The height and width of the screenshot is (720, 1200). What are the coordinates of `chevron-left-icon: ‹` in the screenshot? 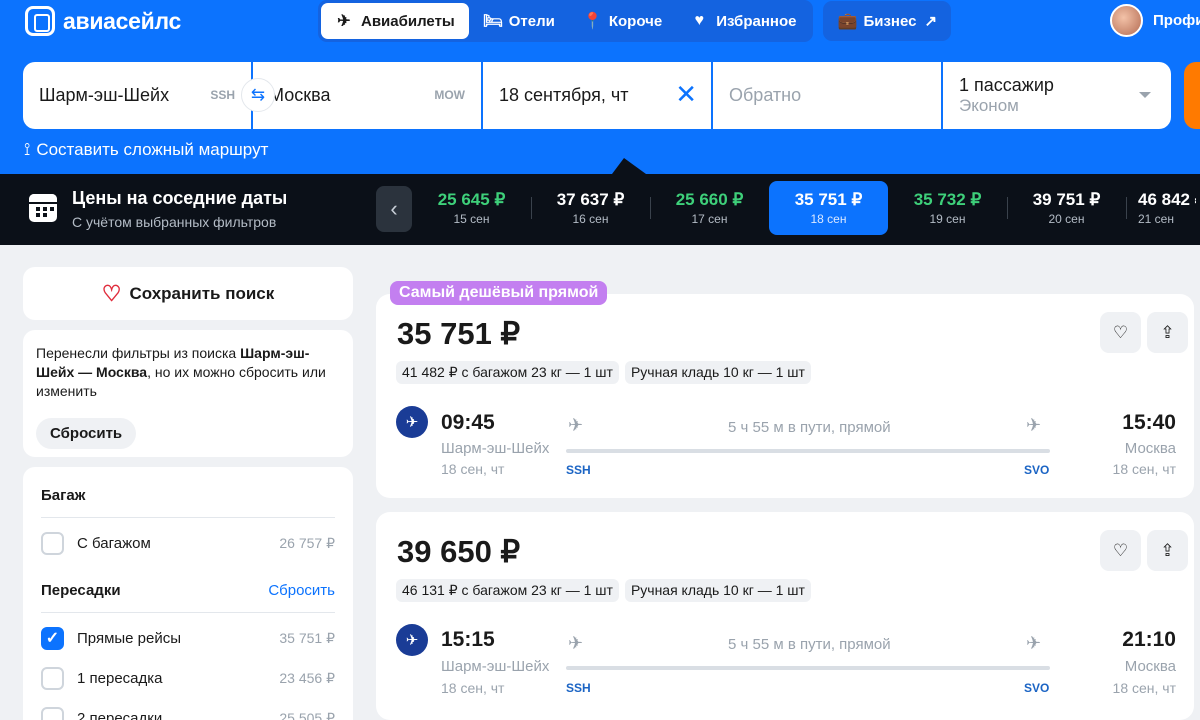 It's located at (394, 209).